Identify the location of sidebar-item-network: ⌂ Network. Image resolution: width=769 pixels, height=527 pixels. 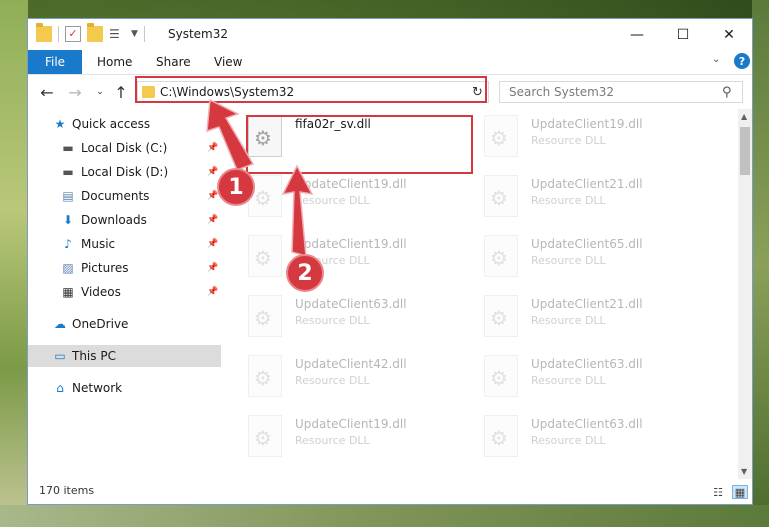
(124, 388).